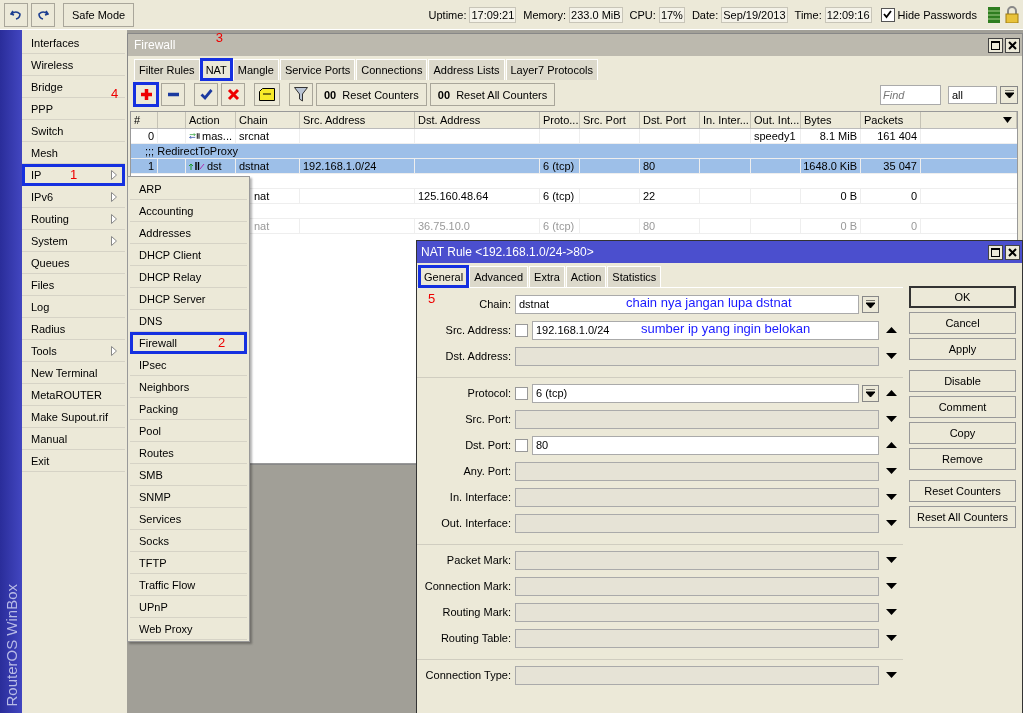 This screenshot has height=713, width=1023. I want to click on column-header: Packets, so click(884, 120).